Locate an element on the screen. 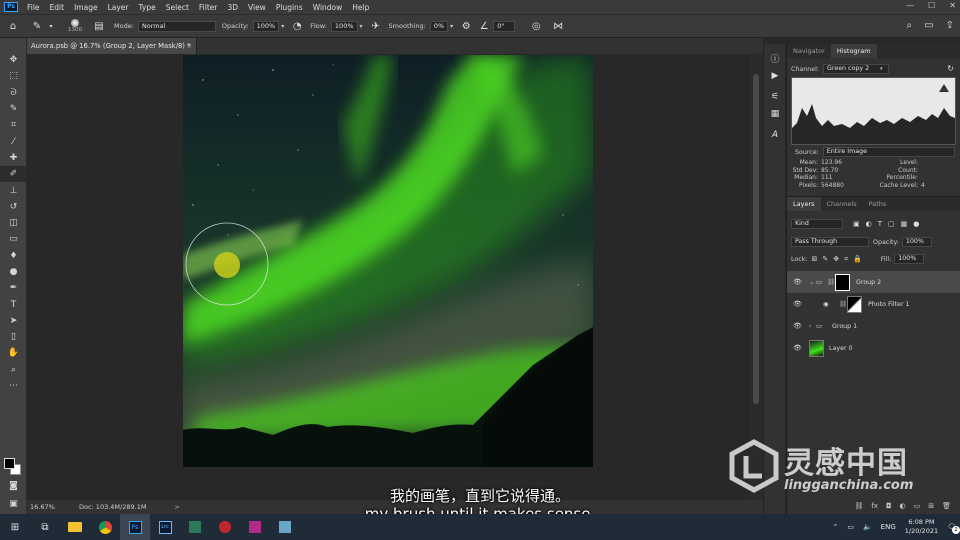  tab-layers: Layers is located at coordinates (804, 204).